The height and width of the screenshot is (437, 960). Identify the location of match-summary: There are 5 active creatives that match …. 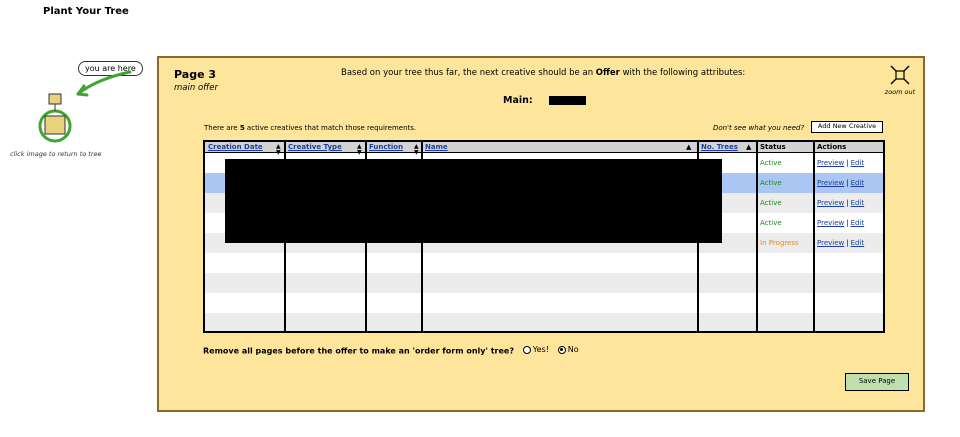
(310, 128).